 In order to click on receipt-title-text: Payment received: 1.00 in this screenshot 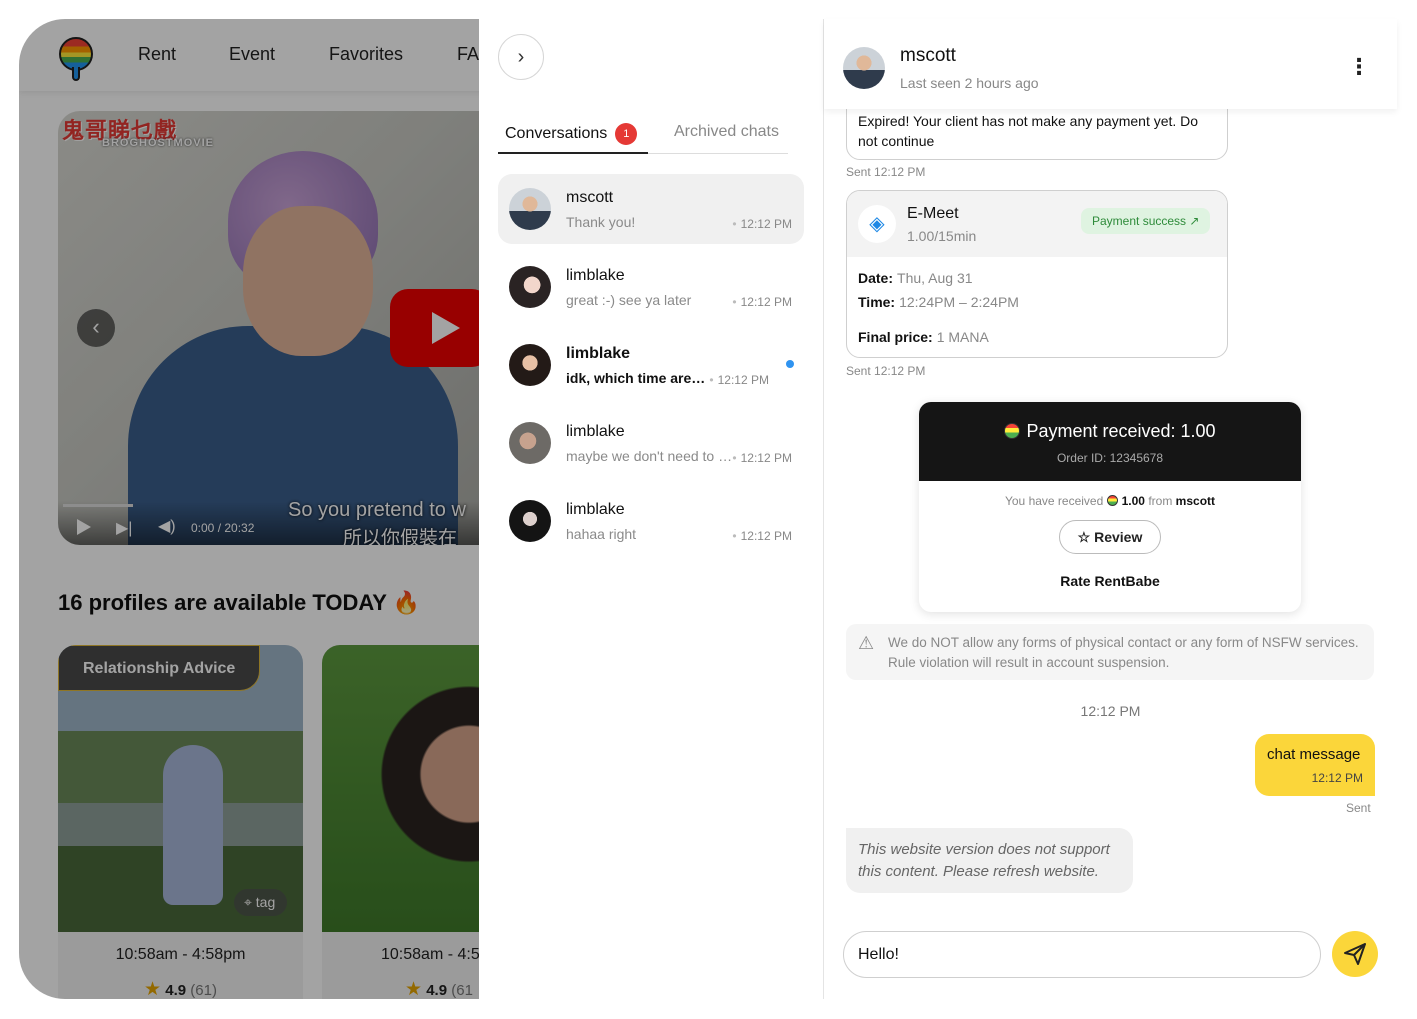, I will do `click(1121, 431)`.